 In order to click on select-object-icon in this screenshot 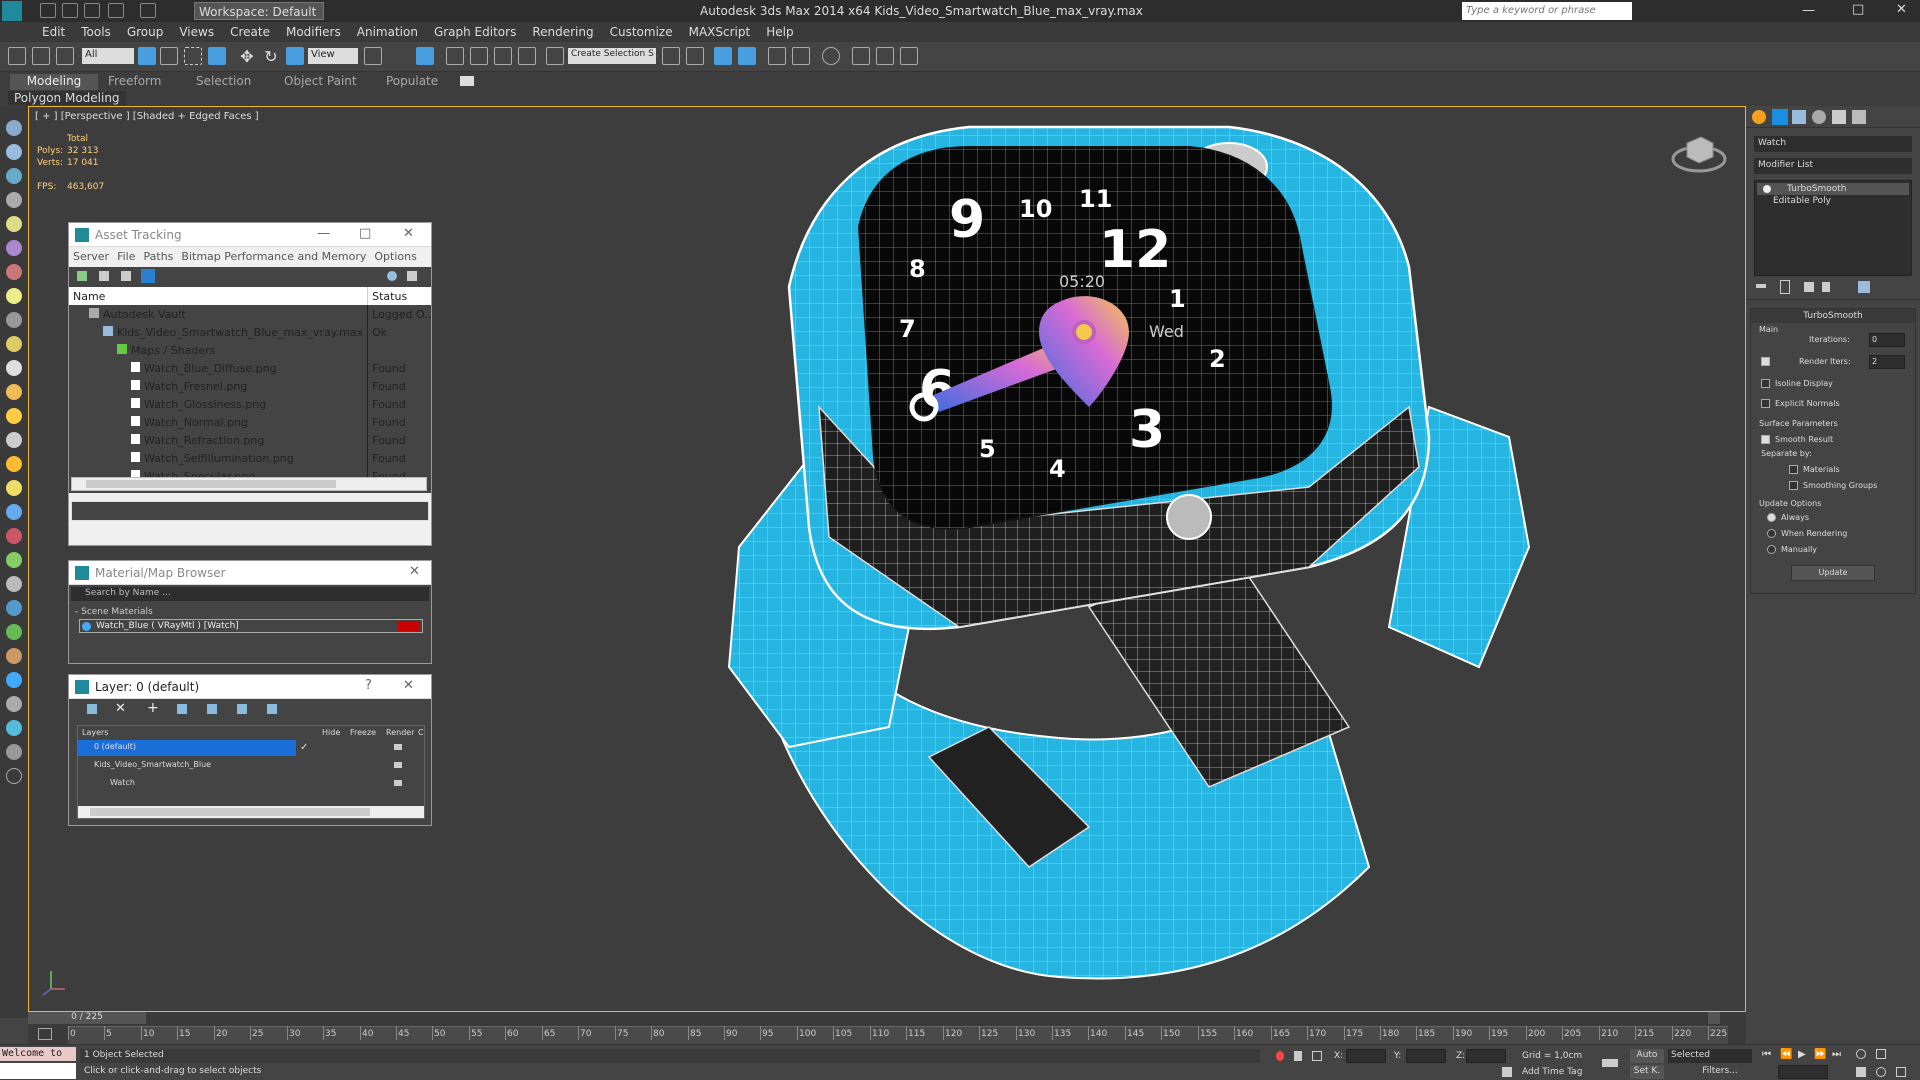, I will do `click(147, 56)`.